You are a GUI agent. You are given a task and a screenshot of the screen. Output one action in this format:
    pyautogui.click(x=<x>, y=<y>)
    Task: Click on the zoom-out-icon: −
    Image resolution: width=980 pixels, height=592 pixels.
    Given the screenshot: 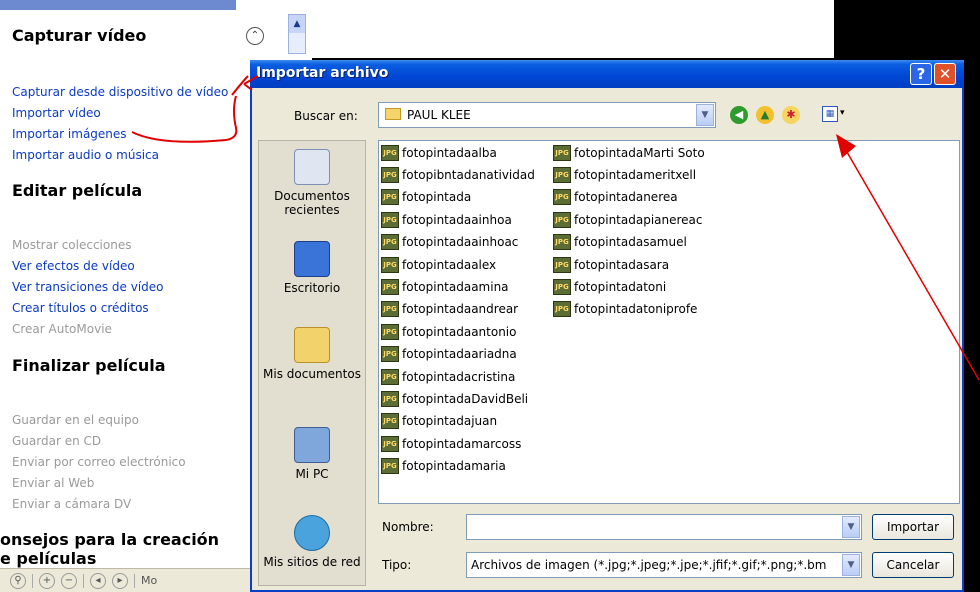 What is the action you would take?
    pyautogui.click(x=69, y=580)
    